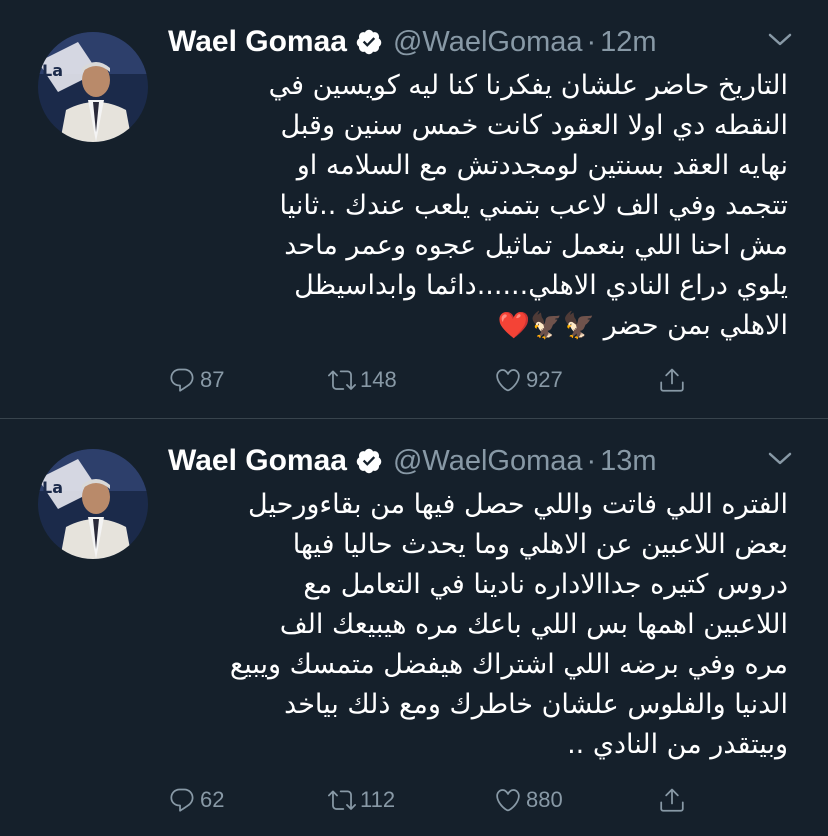 This screenshot has width=828, height=836. I want to click on retweet-button: 112, so click(361, 800).